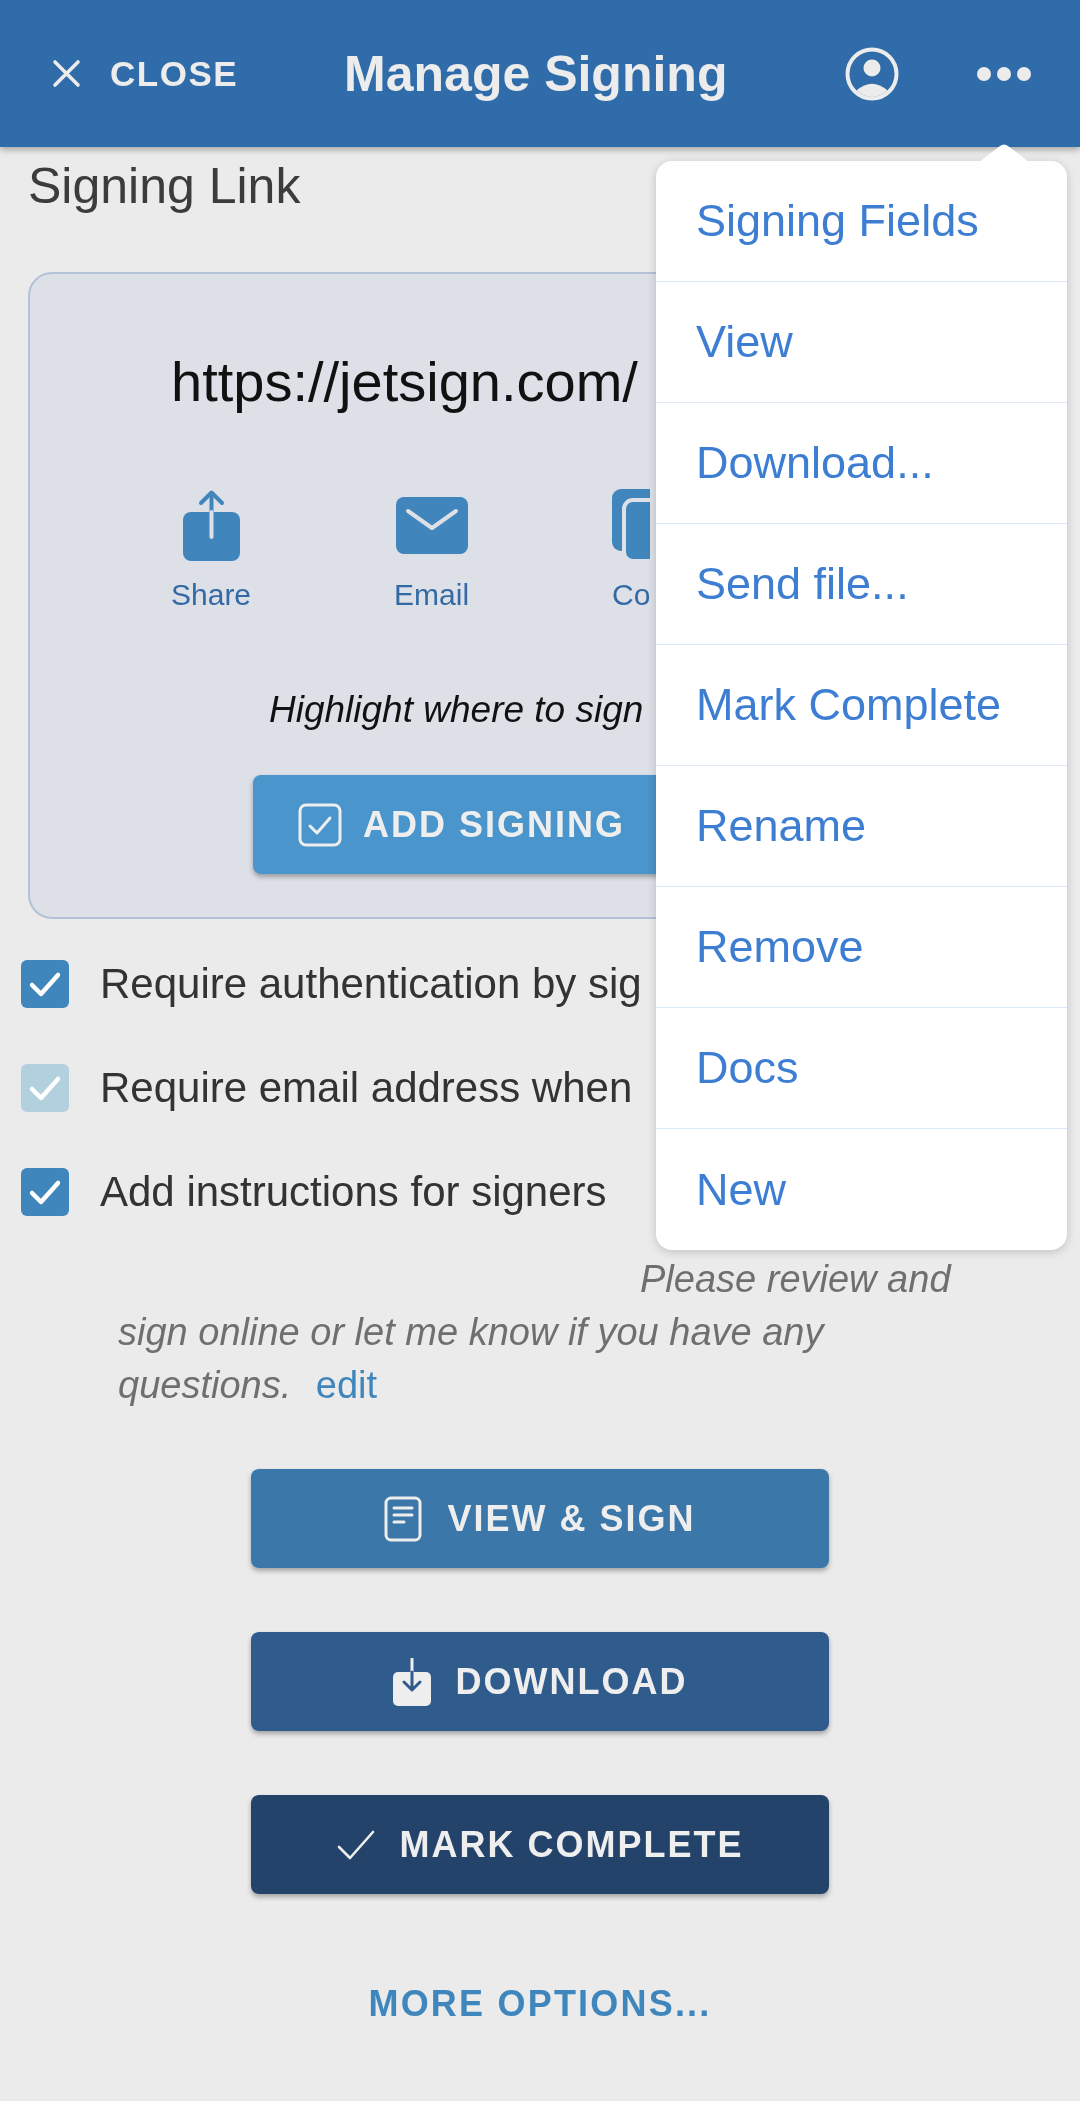  What do you see at coordinates (346, 1385) in the screenshot?
I see `edit-link: edit` at bounding box center [346, 1385].